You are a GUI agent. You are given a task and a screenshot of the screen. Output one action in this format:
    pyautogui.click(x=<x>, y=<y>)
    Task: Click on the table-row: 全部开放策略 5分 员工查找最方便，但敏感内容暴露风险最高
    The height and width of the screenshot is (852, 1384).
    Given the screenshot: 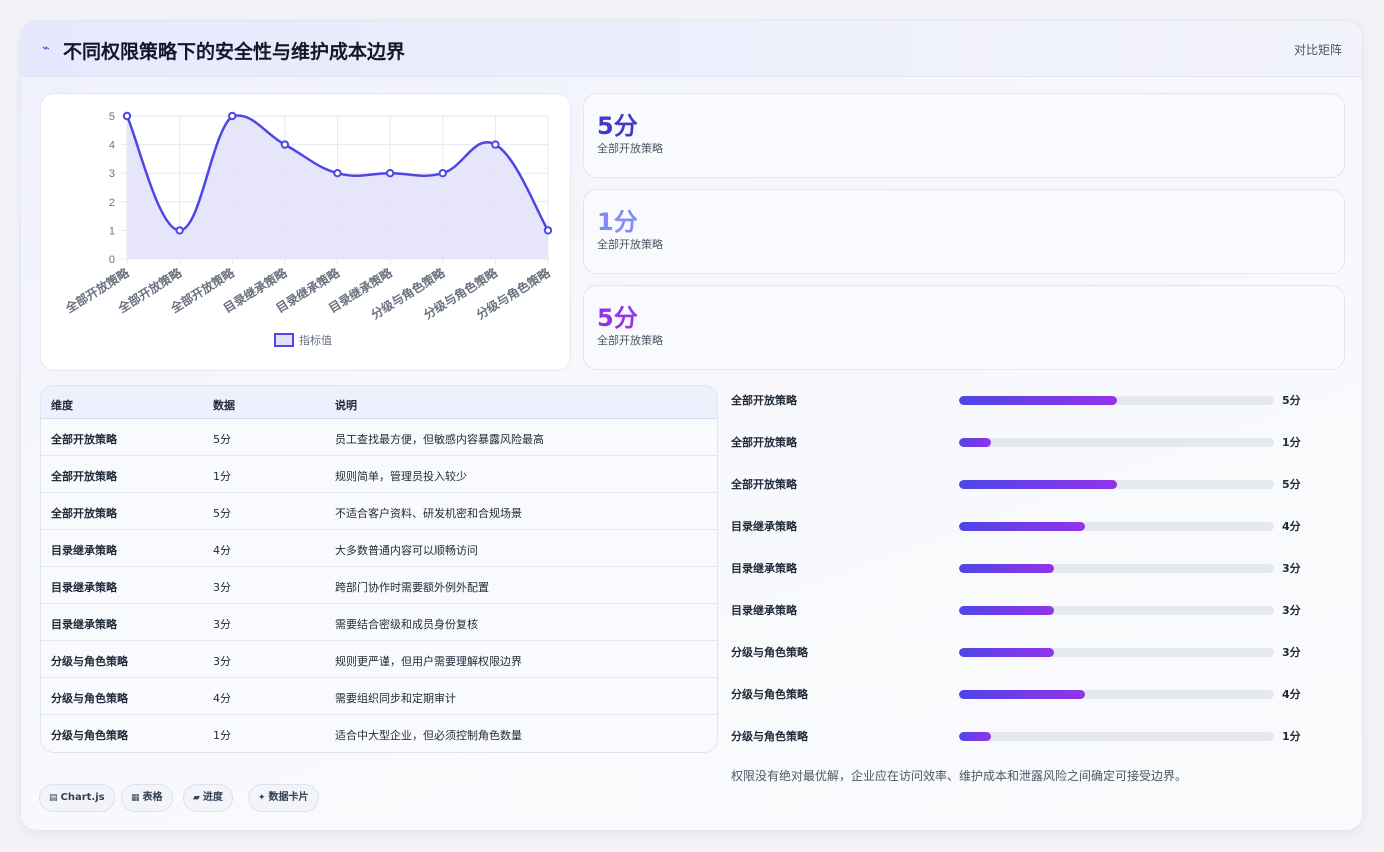 What is the action you would take?
    pyautogui.click(x=379, y=437)
    